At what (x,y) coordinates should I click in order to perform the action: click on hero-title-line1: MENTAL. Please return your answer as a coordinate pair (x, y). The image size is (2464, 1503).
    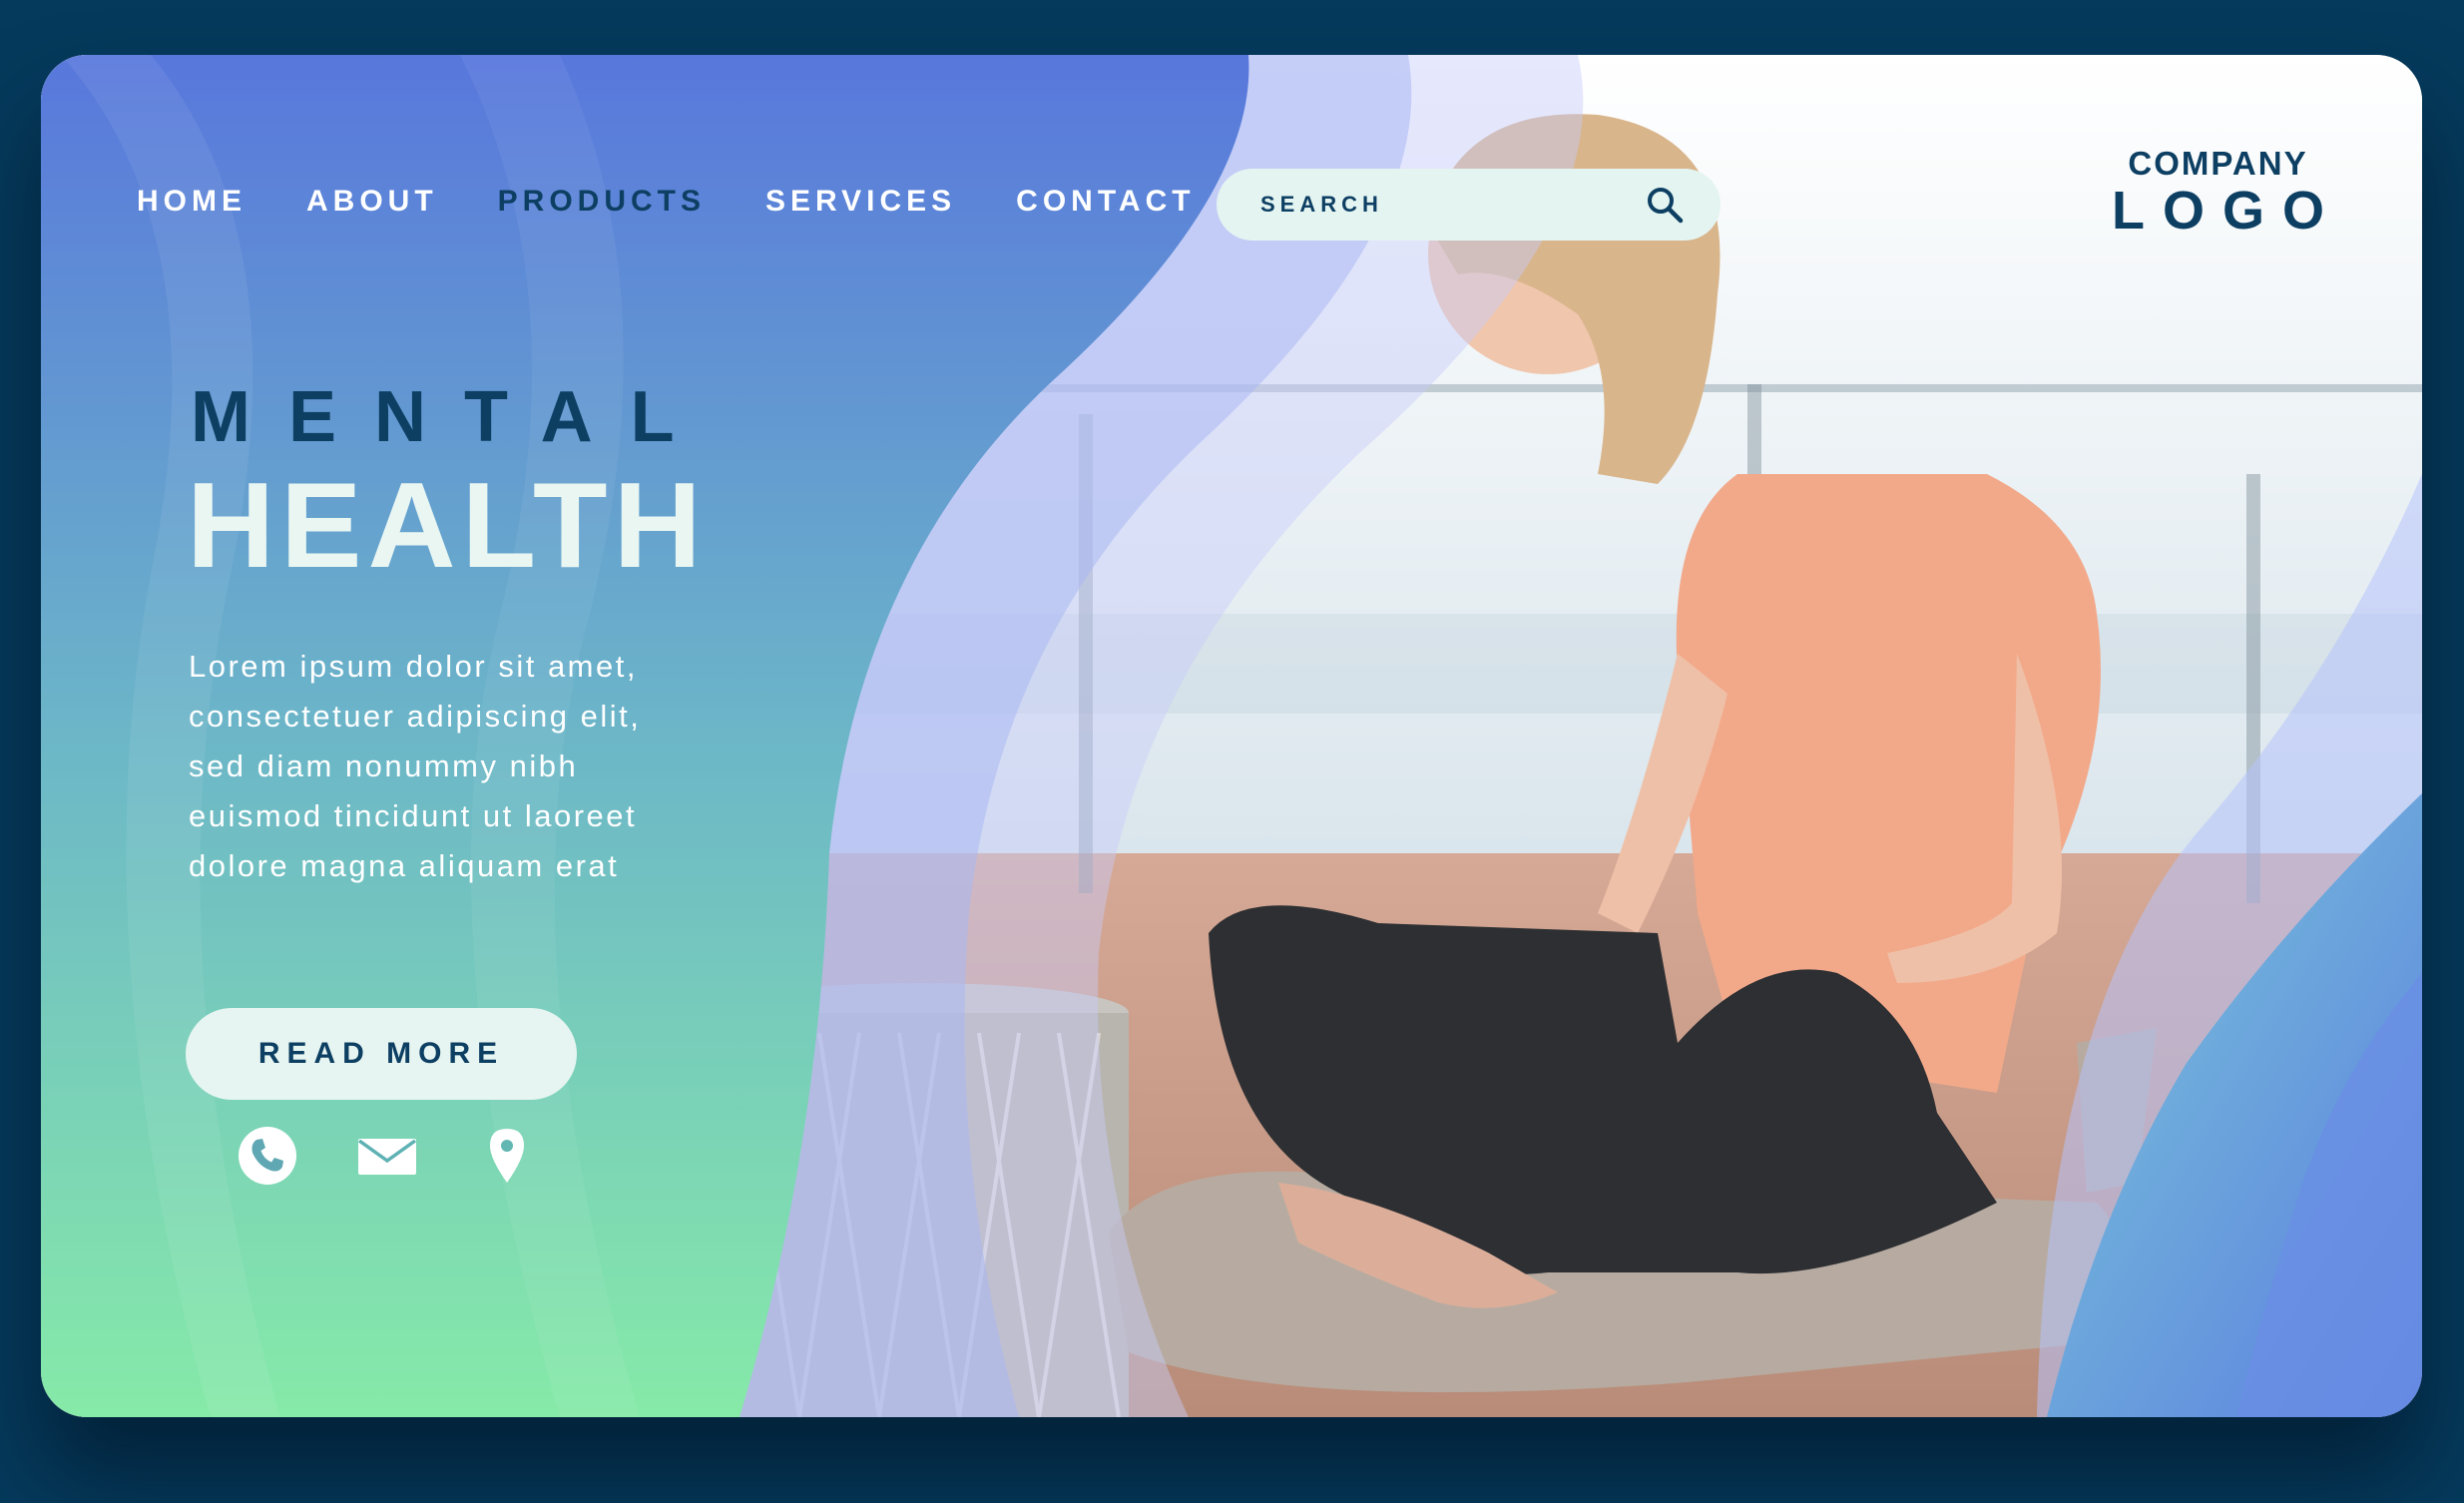
    Looking at the image, I should click on (452, 417).